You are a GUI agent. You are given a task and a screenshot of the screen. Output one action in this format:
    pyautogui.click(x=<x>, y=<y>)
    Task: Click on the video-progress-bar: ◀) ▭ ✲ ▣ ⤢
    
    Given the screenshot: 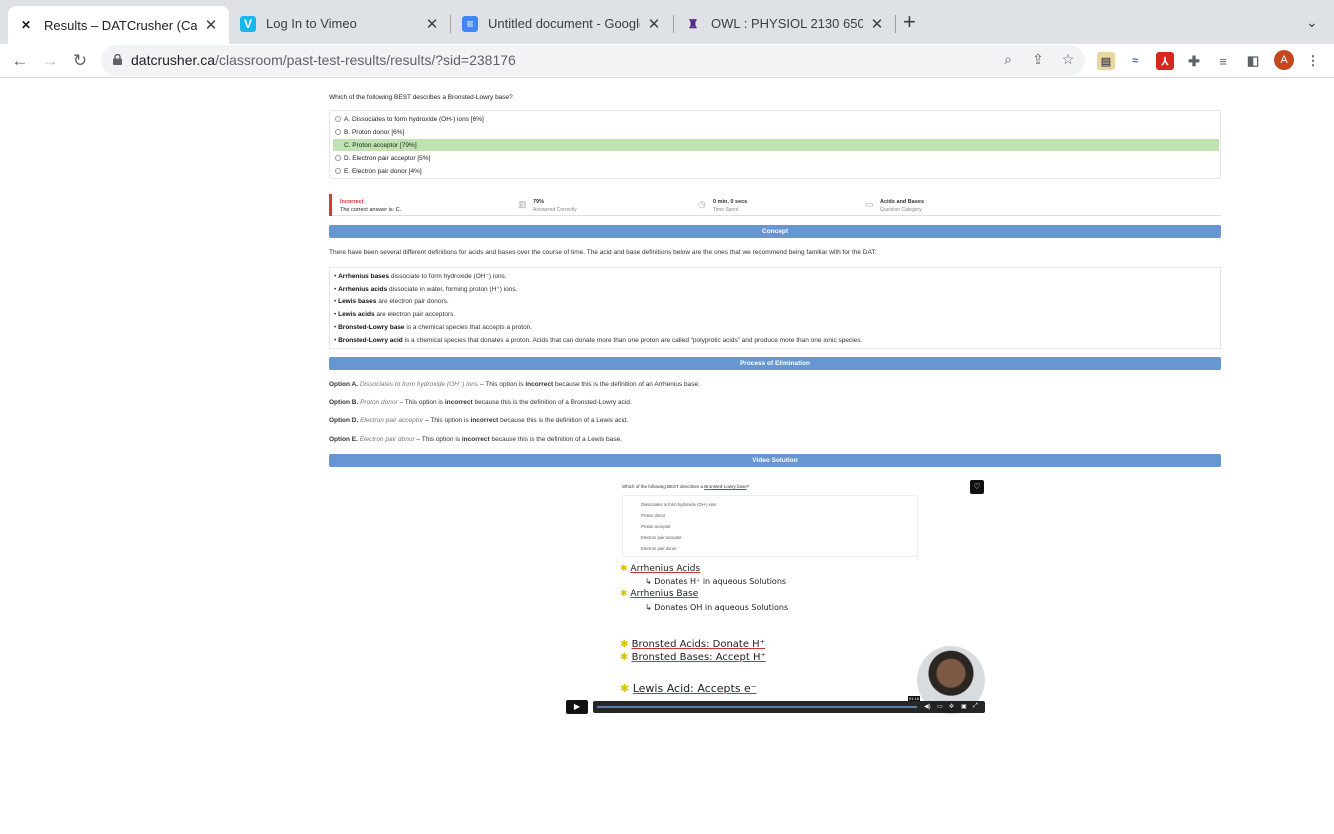 What is the action you would take?
    pyautogui.click(x=789, y=707)
    